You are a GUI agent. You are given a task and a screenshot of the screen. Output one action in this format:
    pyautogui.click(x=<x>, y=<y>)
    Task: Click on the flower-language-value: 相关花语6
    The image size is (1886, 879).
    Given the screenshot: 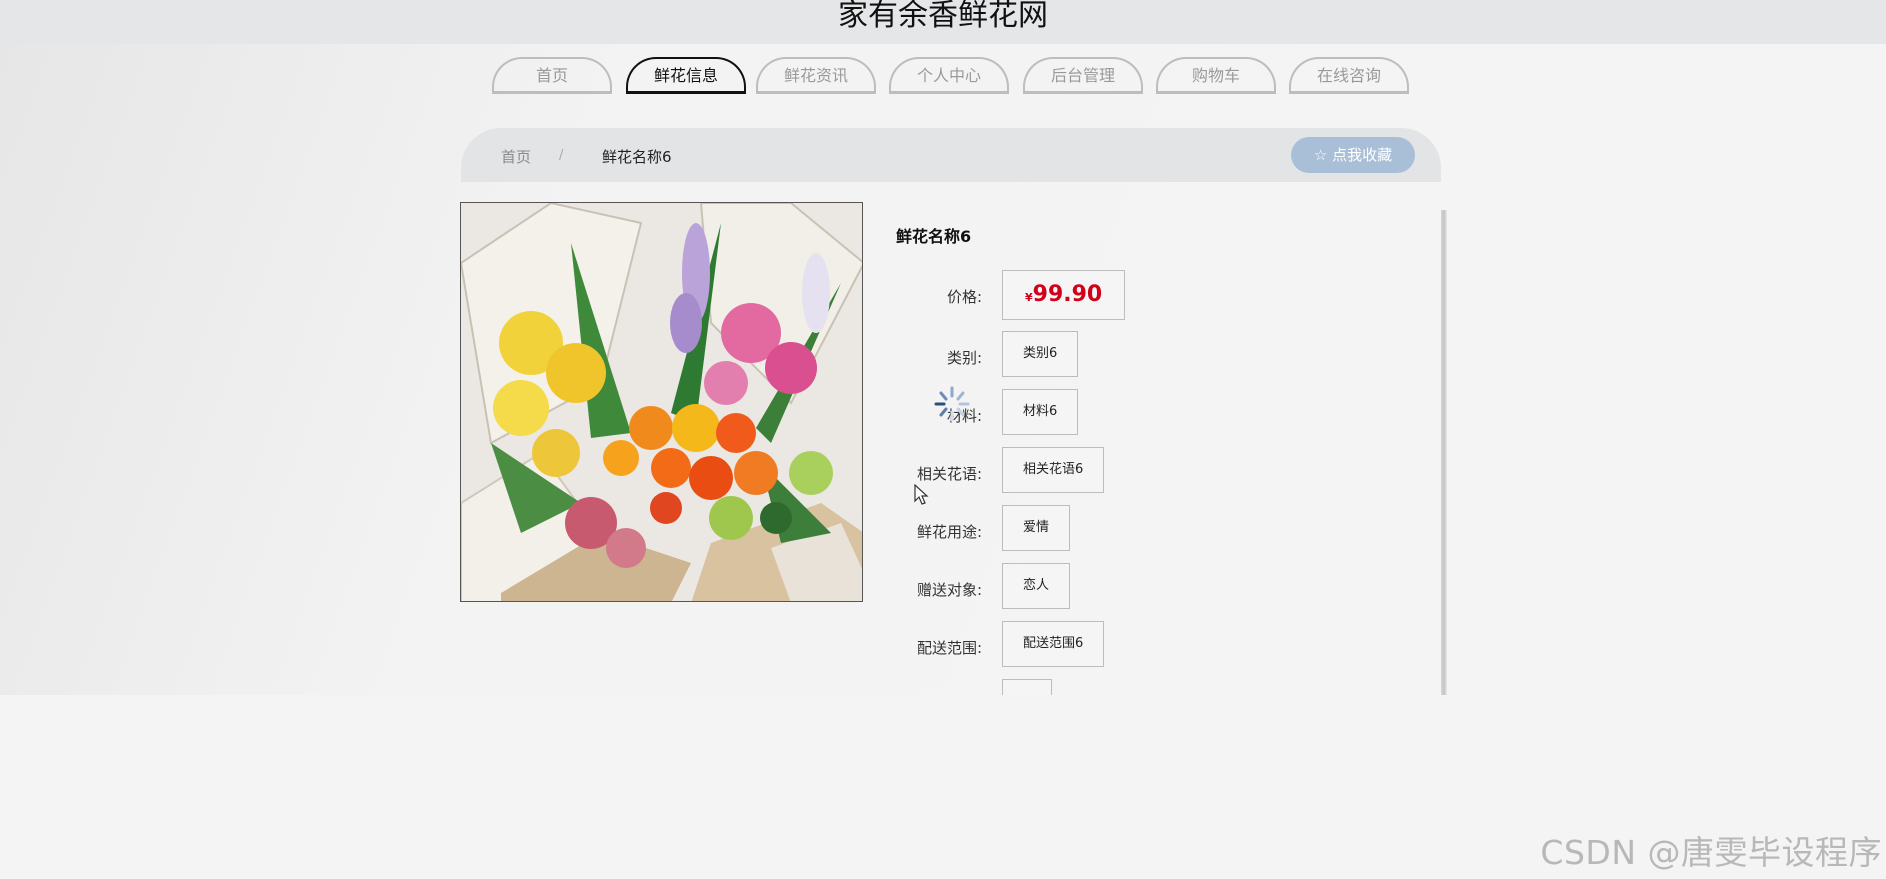 What is the action you would take?
    pyautogui.click(x=1053, y=470)
    